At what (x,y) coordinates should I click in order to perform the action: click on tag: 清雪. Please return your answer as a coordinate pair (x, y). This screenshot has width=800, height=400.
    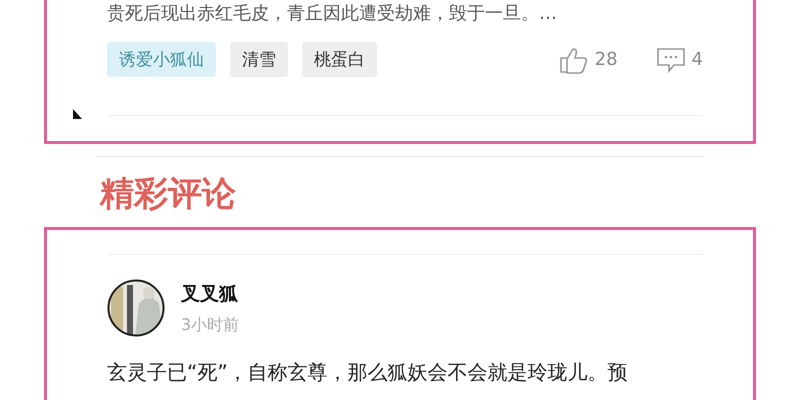
    Looking at the image, I should click on (259, 59).